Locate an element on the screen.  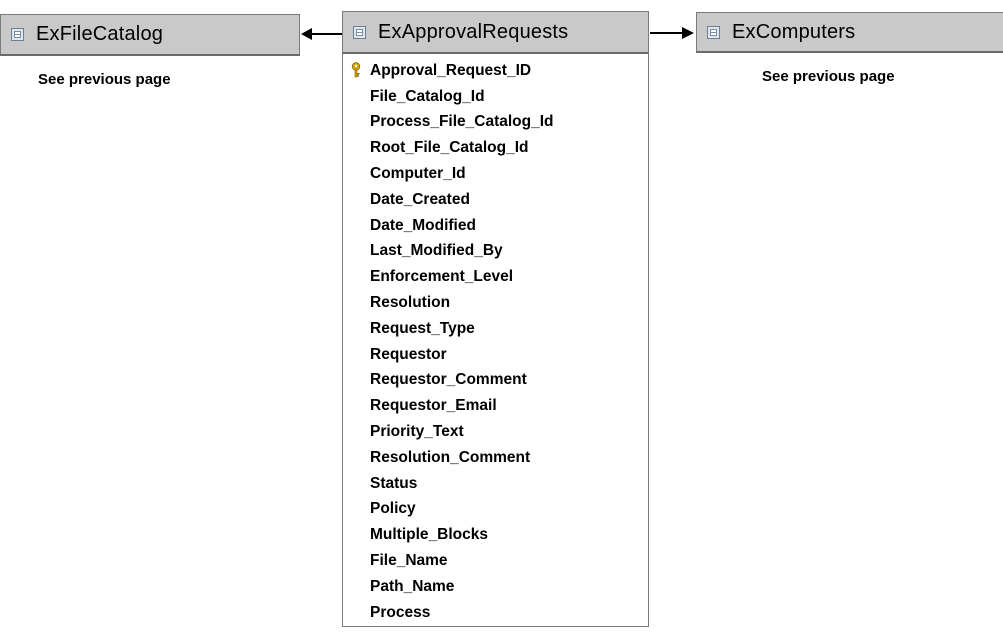
column-row: Root_File_Catalog_Id is located at coordinates (495, 148).